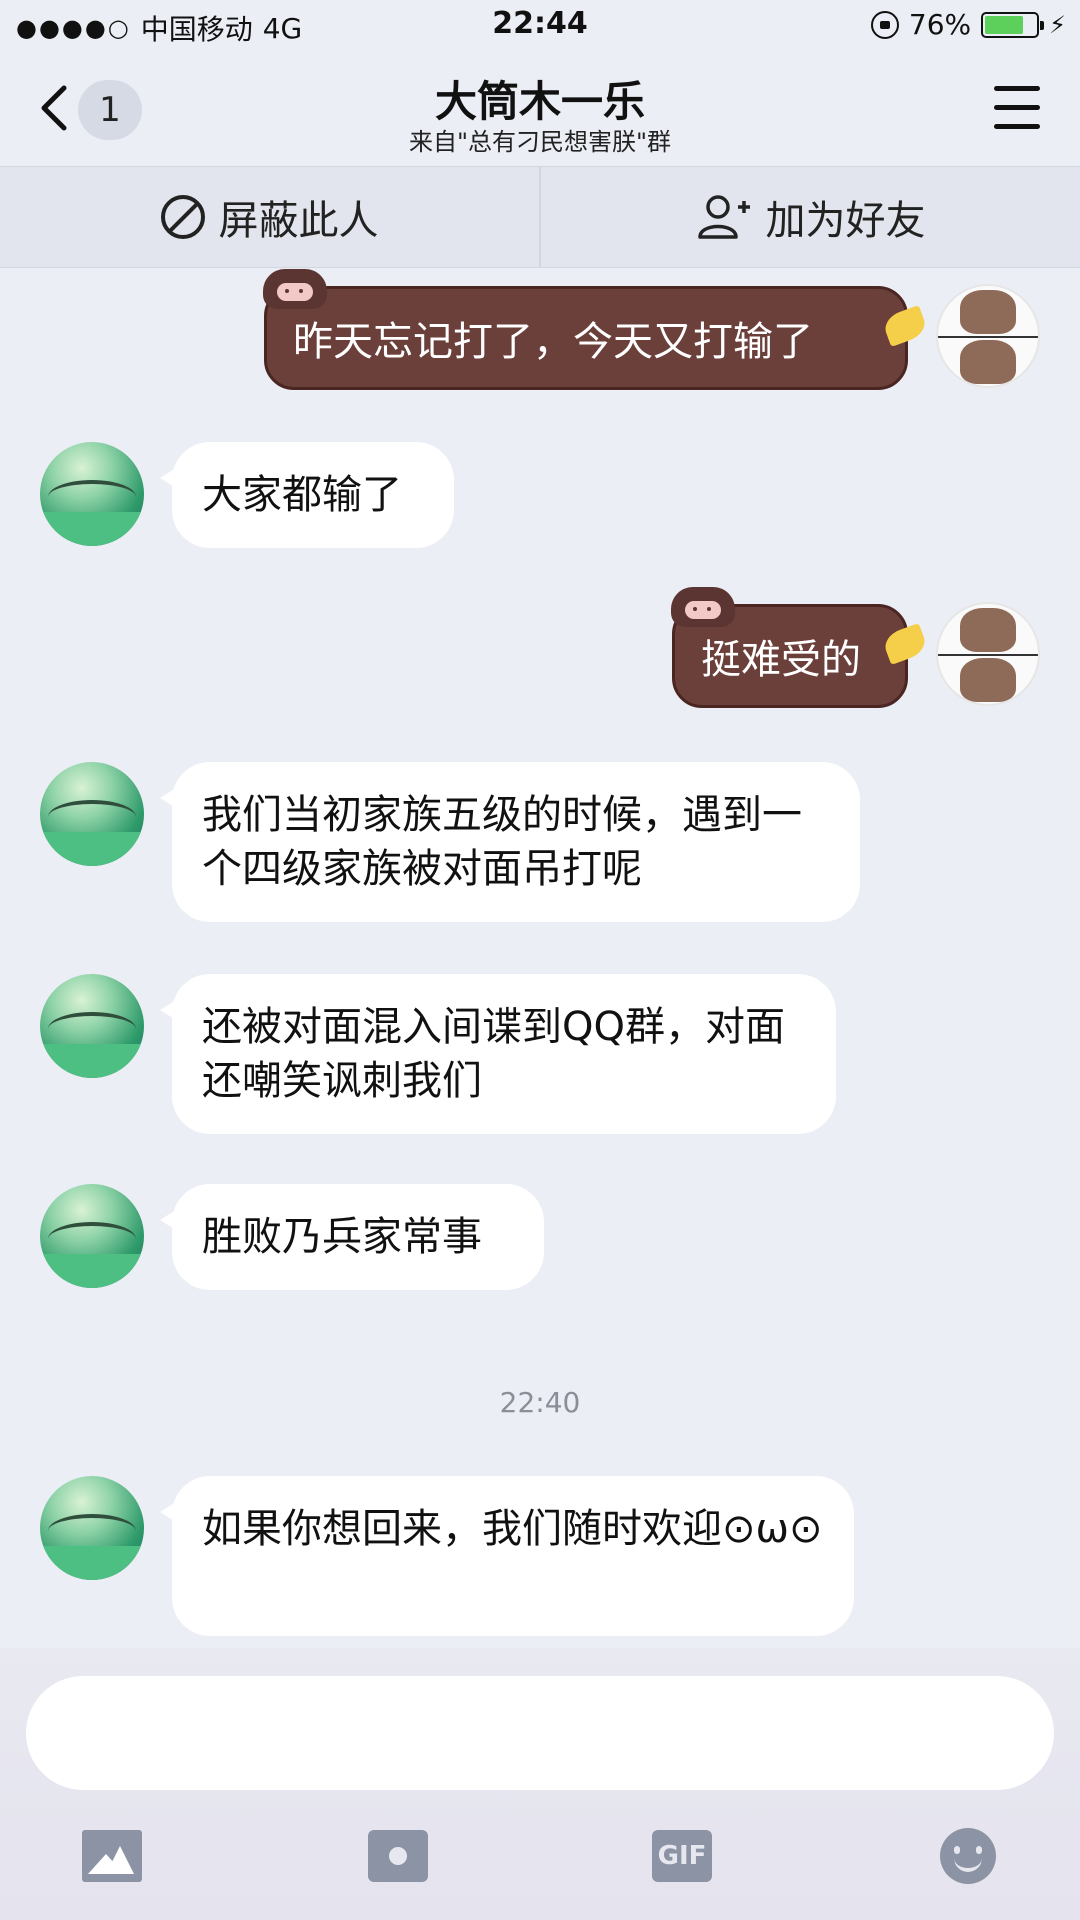  Describe the element at coordinates (540, 1733) in the screenshot. I see `message-input` at that location.